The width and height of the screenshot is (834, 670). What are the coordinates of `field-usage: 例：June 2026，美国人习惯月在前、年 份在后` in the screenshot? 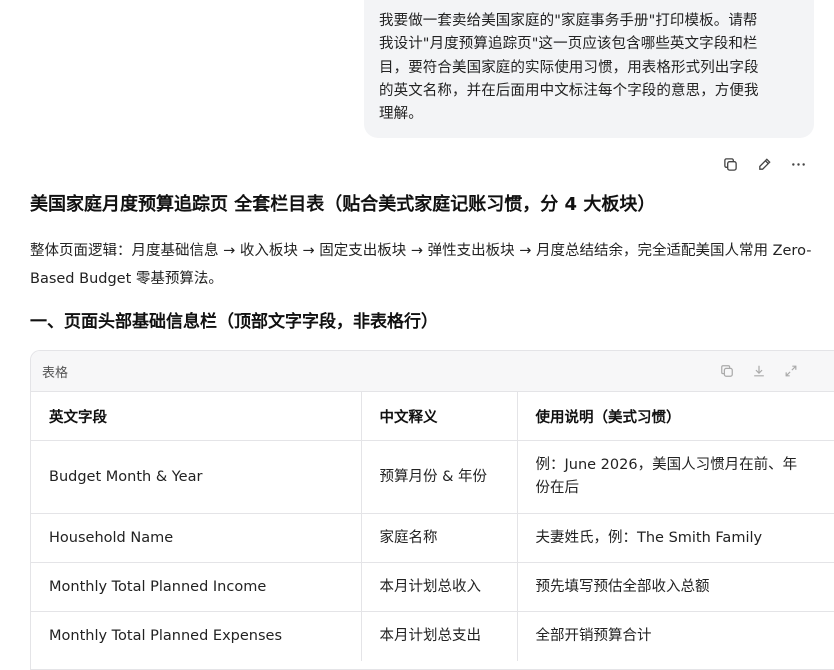 It's located at (675, 477).